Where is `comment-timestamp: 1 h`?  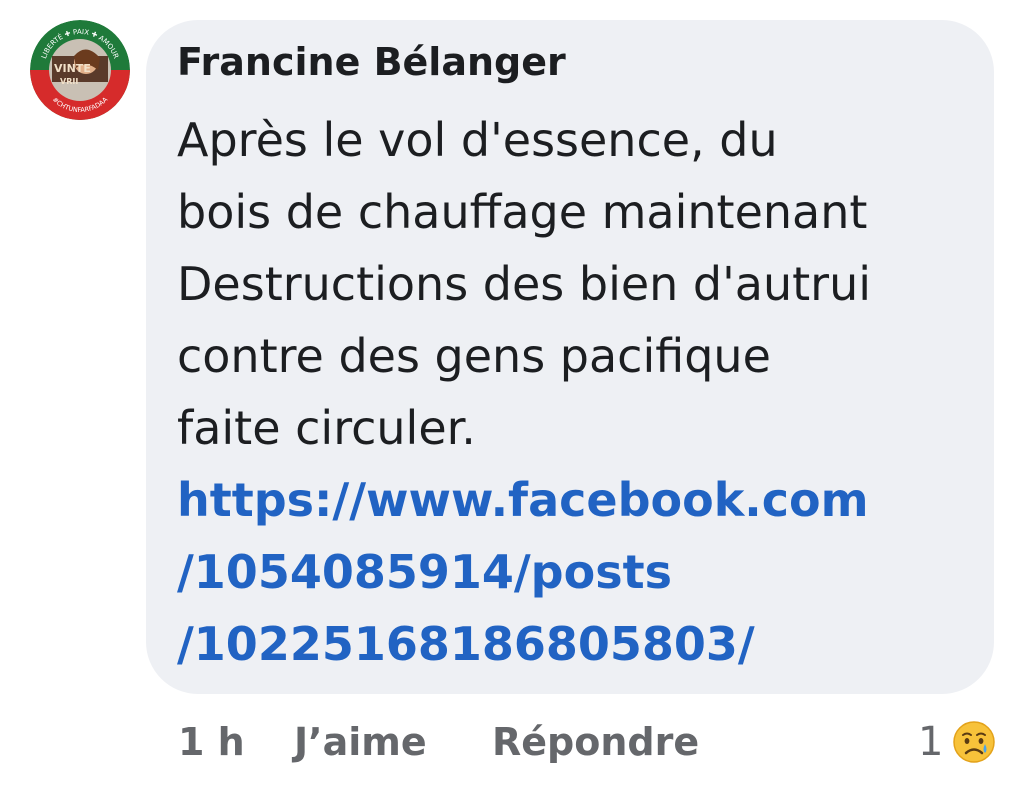 comment-timestamp: 1 h is located at coordinates (211, 742).